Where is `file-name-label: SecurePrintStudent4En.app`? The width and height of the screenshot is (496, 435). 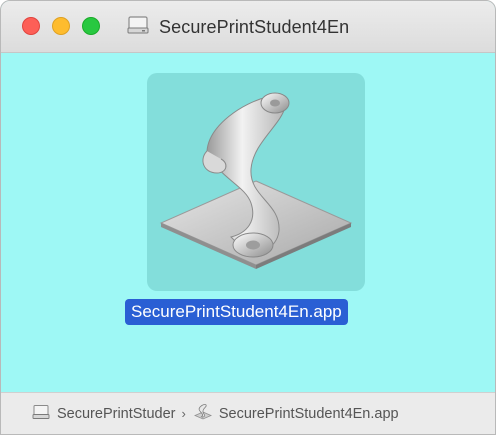
file-name-label: SecurePrintStudent4En.app is located at coordinates (236, 312).